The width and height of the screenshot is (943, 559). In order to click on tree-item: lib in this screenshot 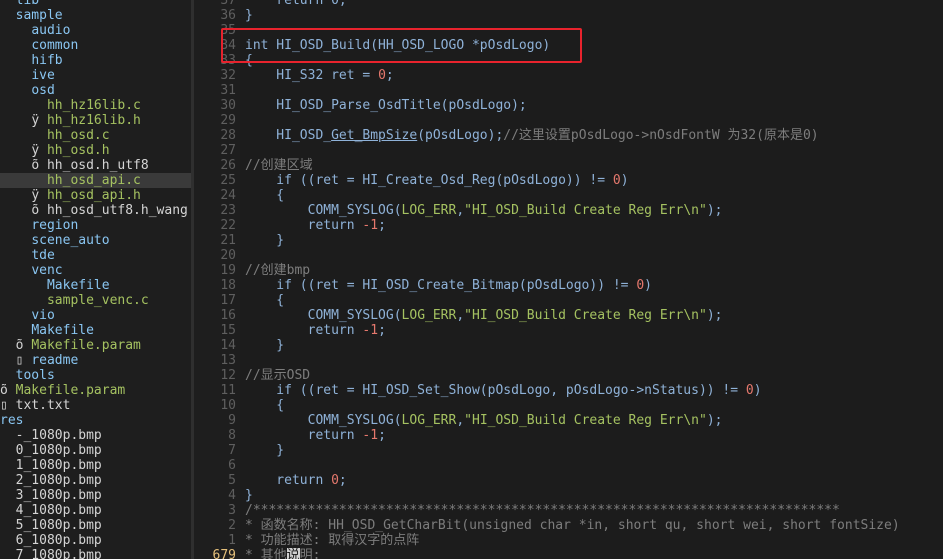, I will do `click(95, 4)`.